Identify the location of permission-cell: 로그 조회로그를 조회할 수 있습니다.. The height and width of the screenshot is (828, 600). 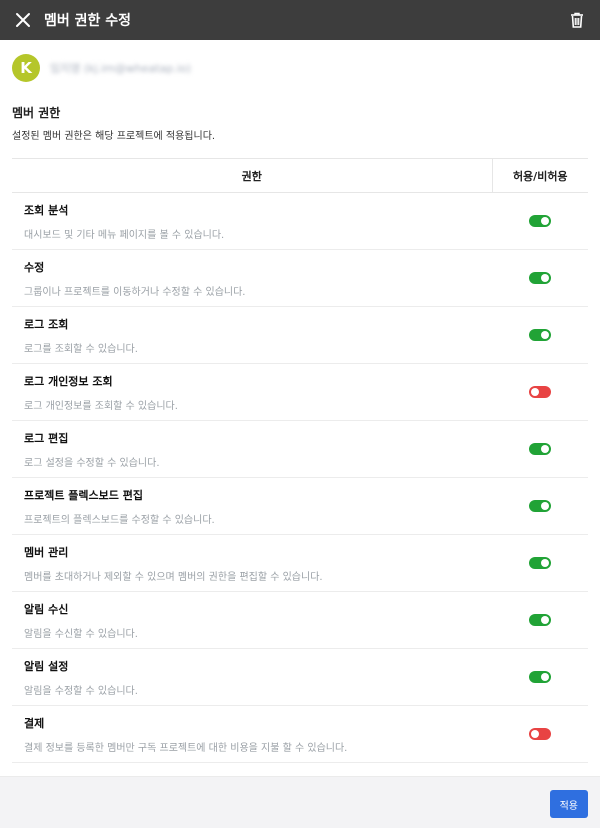
(252, 335).